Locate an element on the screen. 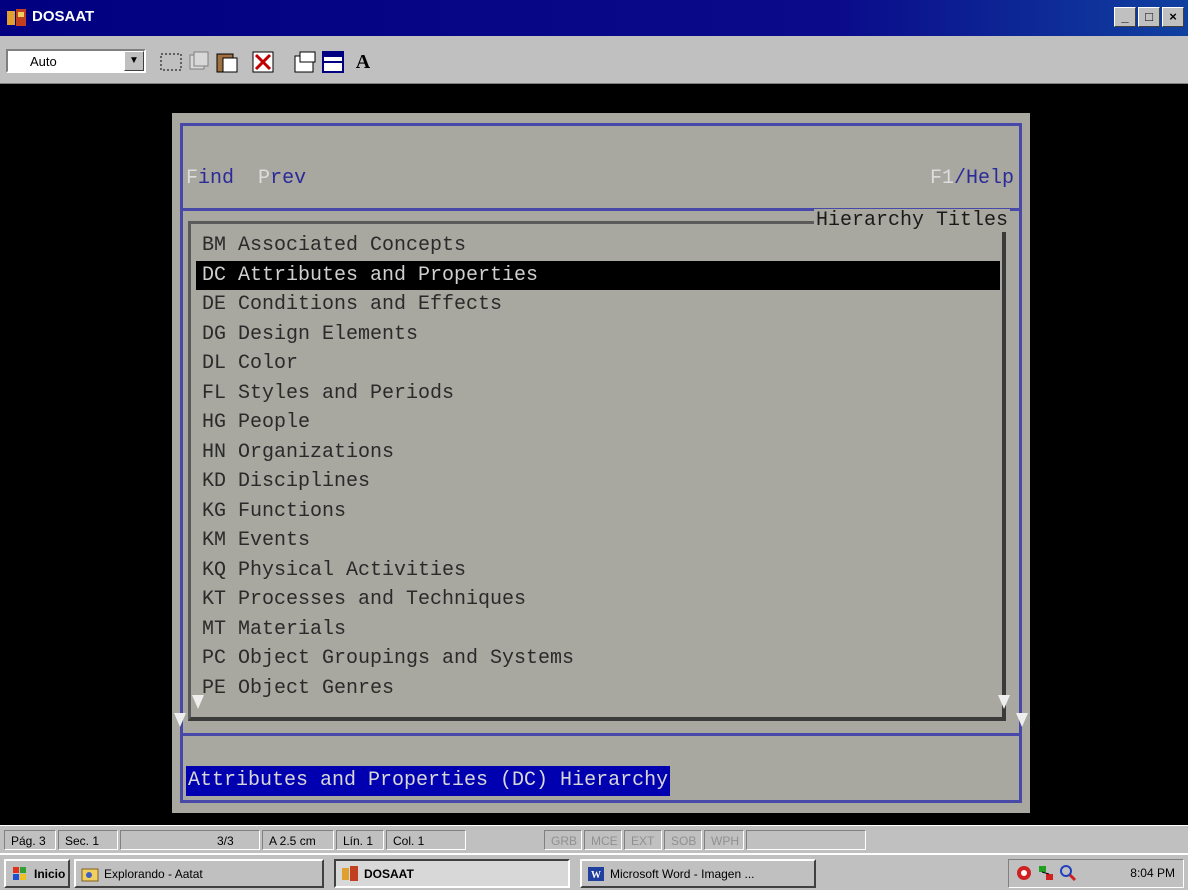 The height and width of the screenshot is (890, 1188). list-item: BM Associated Concepts is located at coordinates (598, 246).